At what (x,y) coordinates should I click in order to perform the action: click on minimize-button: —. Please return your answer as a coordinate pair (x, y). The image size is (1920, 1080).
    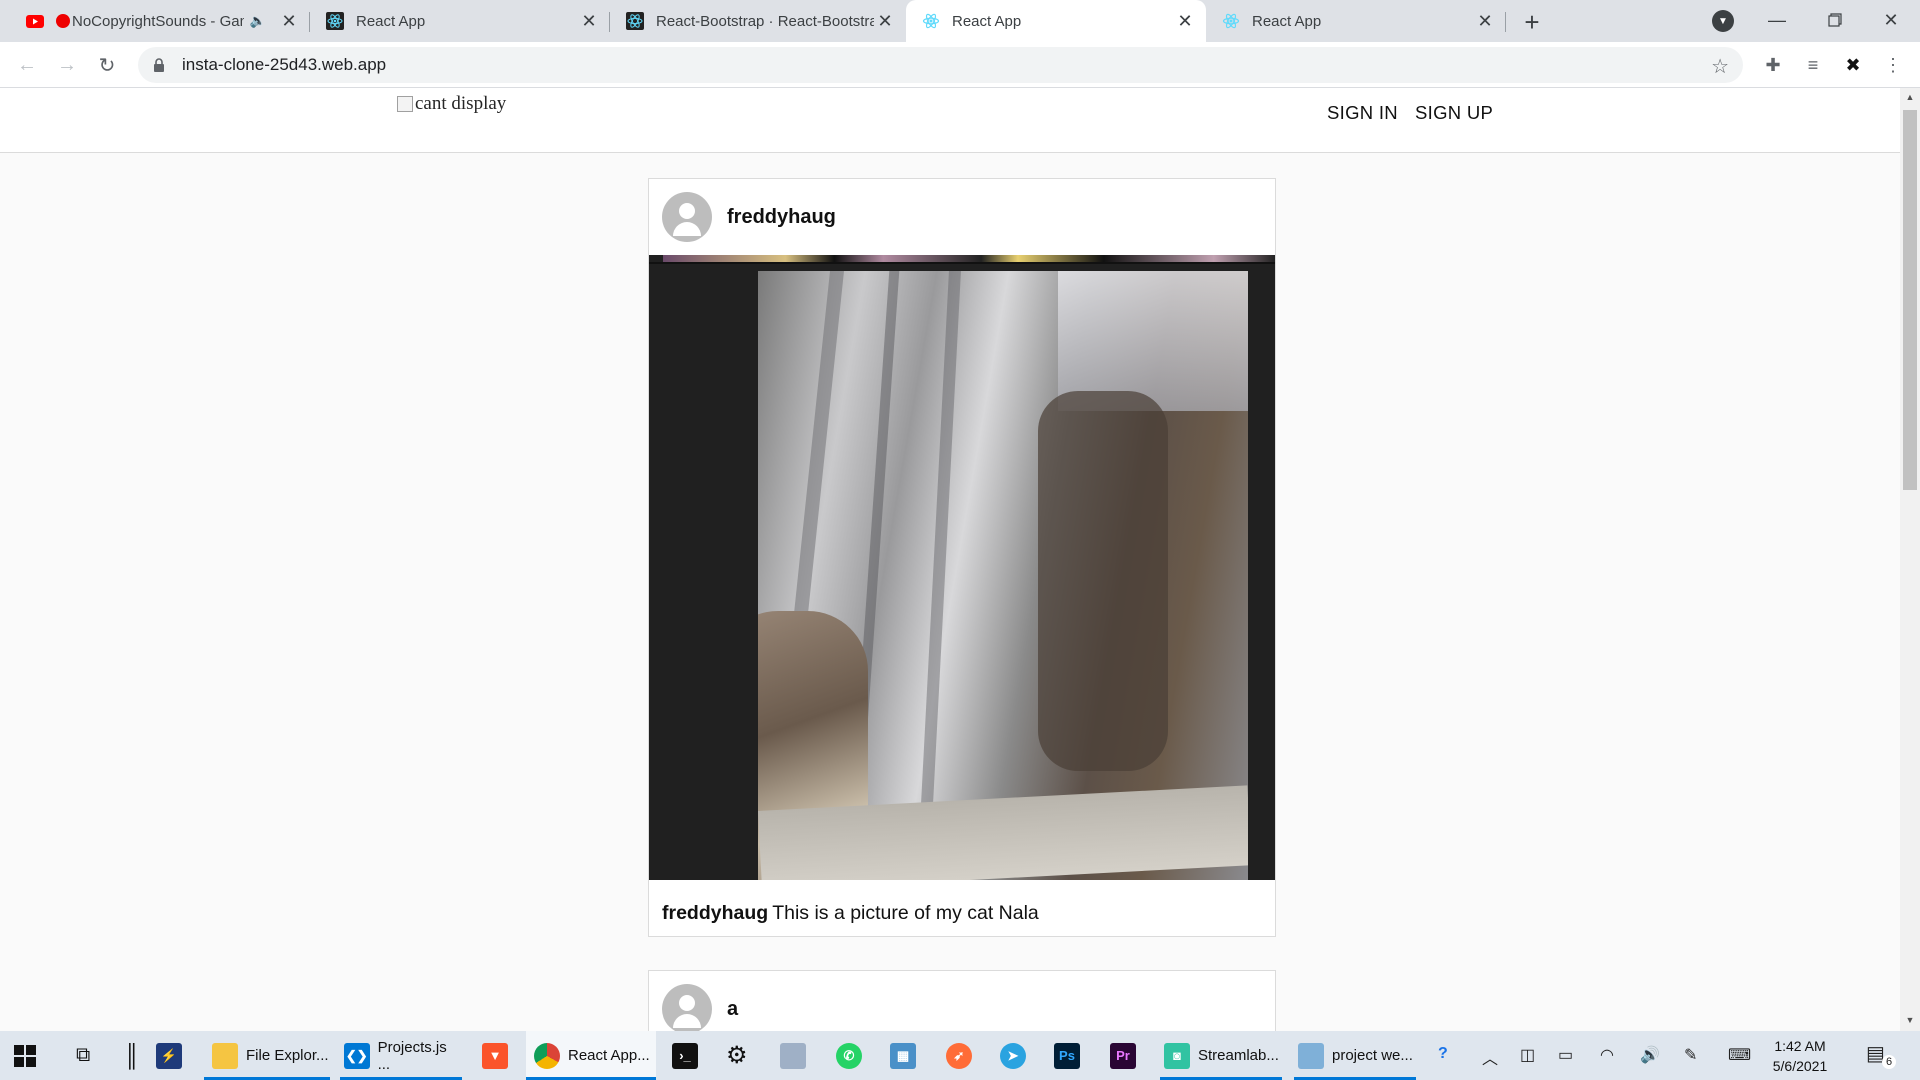
    Looking at the image, I should click on (1777, 20).